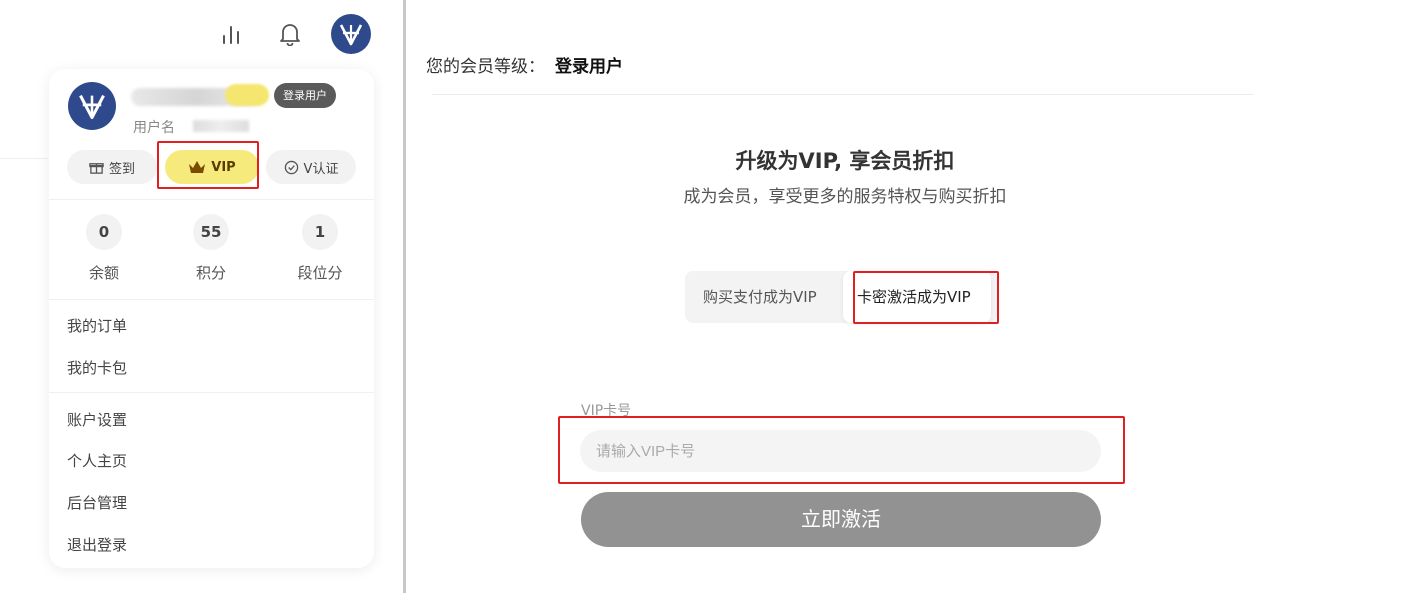 This screenshot has width=1414, height=593. I want to click on stat-label: 余额, so click(103, 273).